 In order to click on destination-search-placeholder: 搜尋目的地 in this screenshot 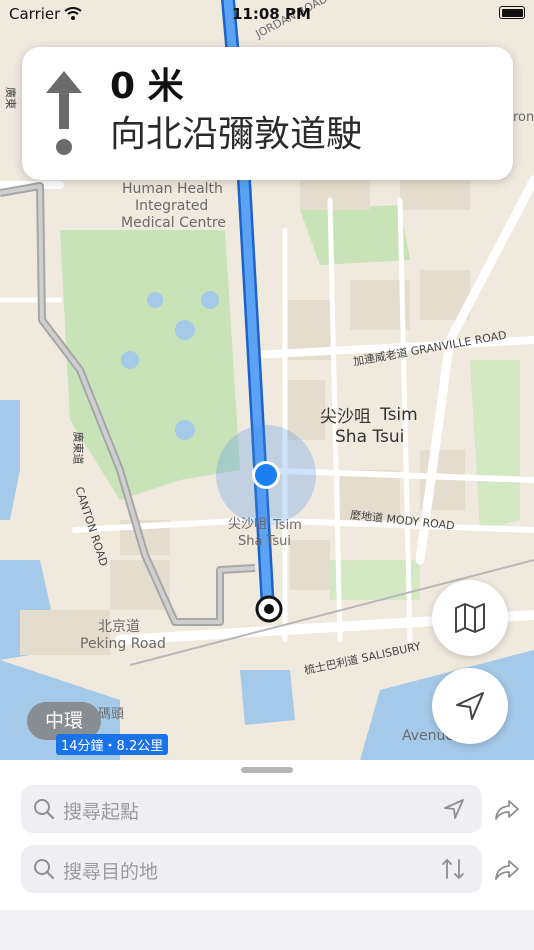, I will do `click(111, 872)`.